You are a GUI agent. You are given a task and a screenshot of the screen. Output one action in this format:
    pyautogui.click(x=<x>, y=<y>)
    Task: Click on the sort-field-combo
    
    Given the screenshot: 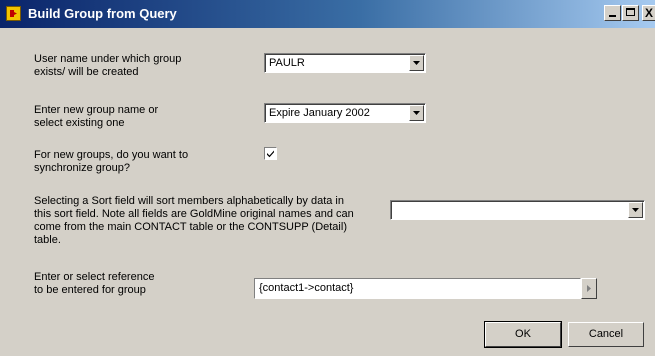 What is the action you would take?
    pyautogui.click(x=517, y=210)
    